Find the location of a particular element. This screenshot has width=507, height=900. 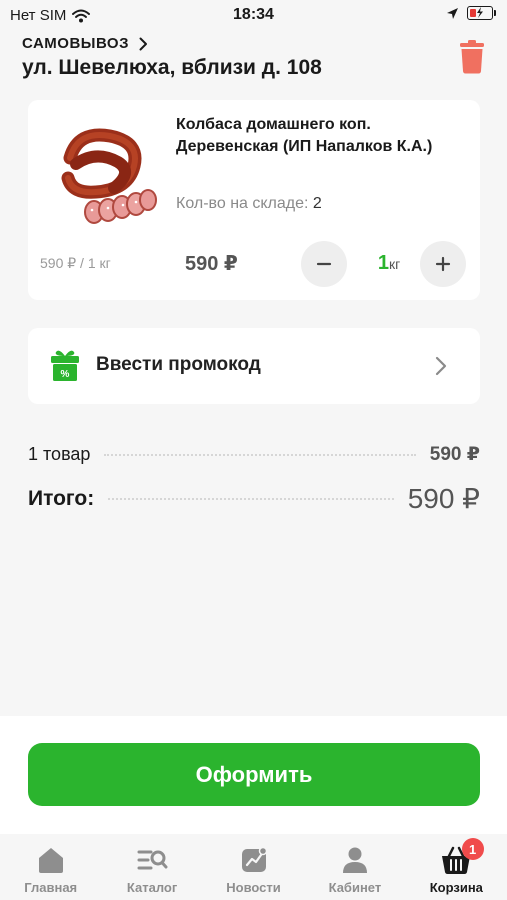

decrease-quantity-button is located at coordinates (324, 264).